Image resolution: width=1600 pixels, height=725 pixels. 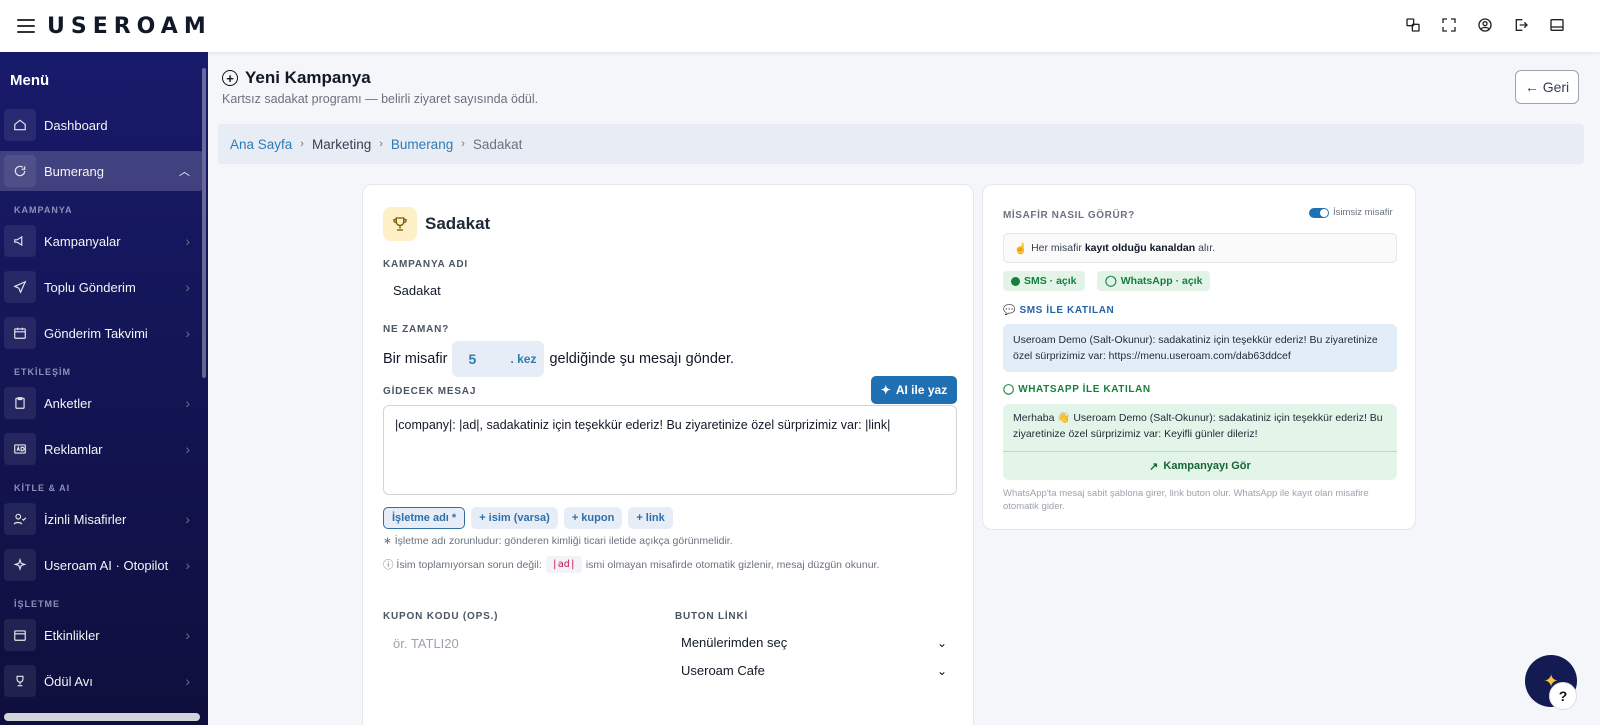 What do you see at coordinates (425, 264) in the screenshot?
I see `campaign-name-label: KAMPANYA ADI` at bounding box center [425, 264].